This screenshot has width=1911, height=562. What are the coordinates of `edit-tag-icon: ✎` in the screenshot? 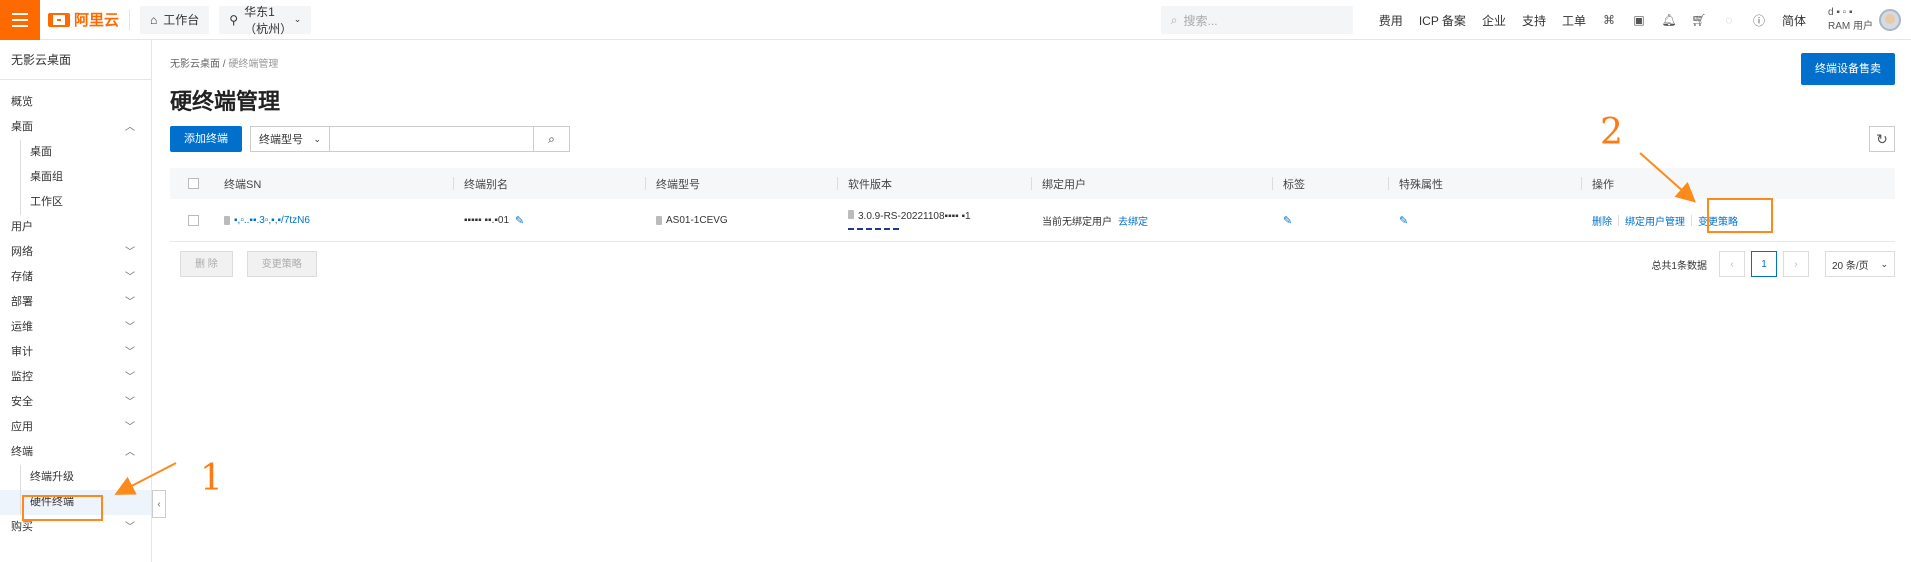 It's located at (1287, 220).